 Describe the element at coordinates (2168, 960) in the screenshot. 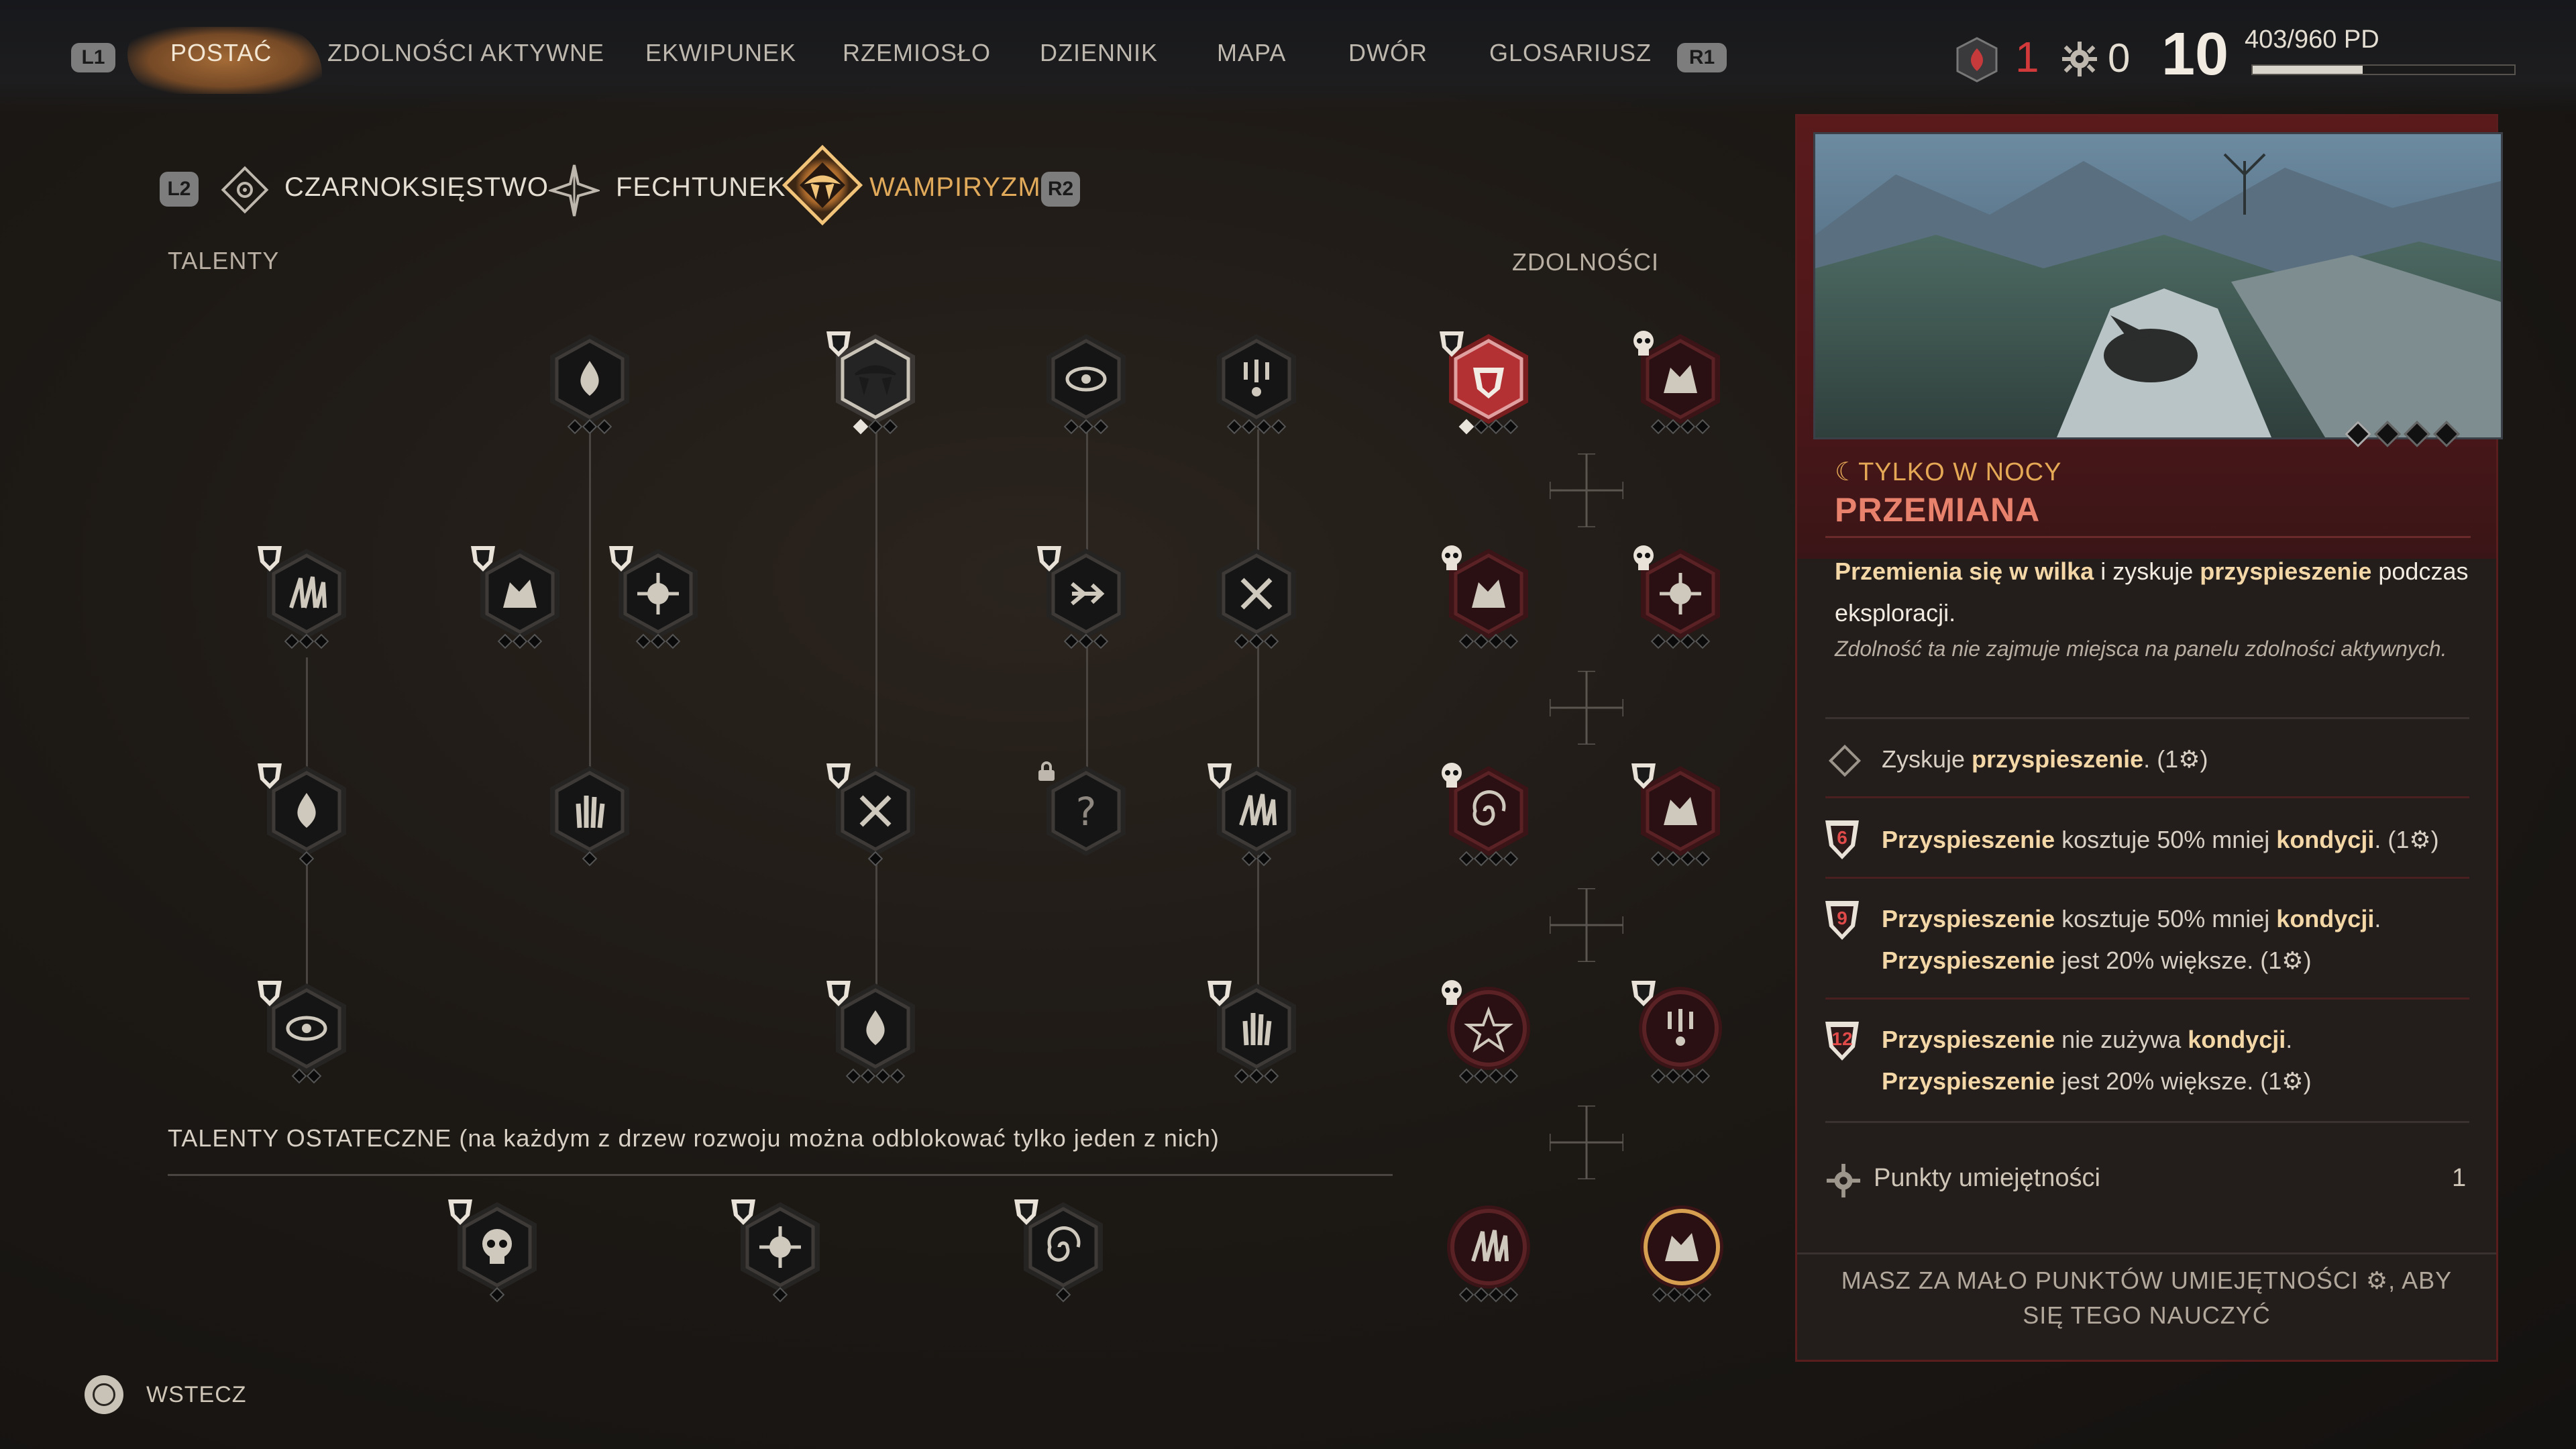

I see `upgrade-cost: jest 20% większe. (1` at that location.